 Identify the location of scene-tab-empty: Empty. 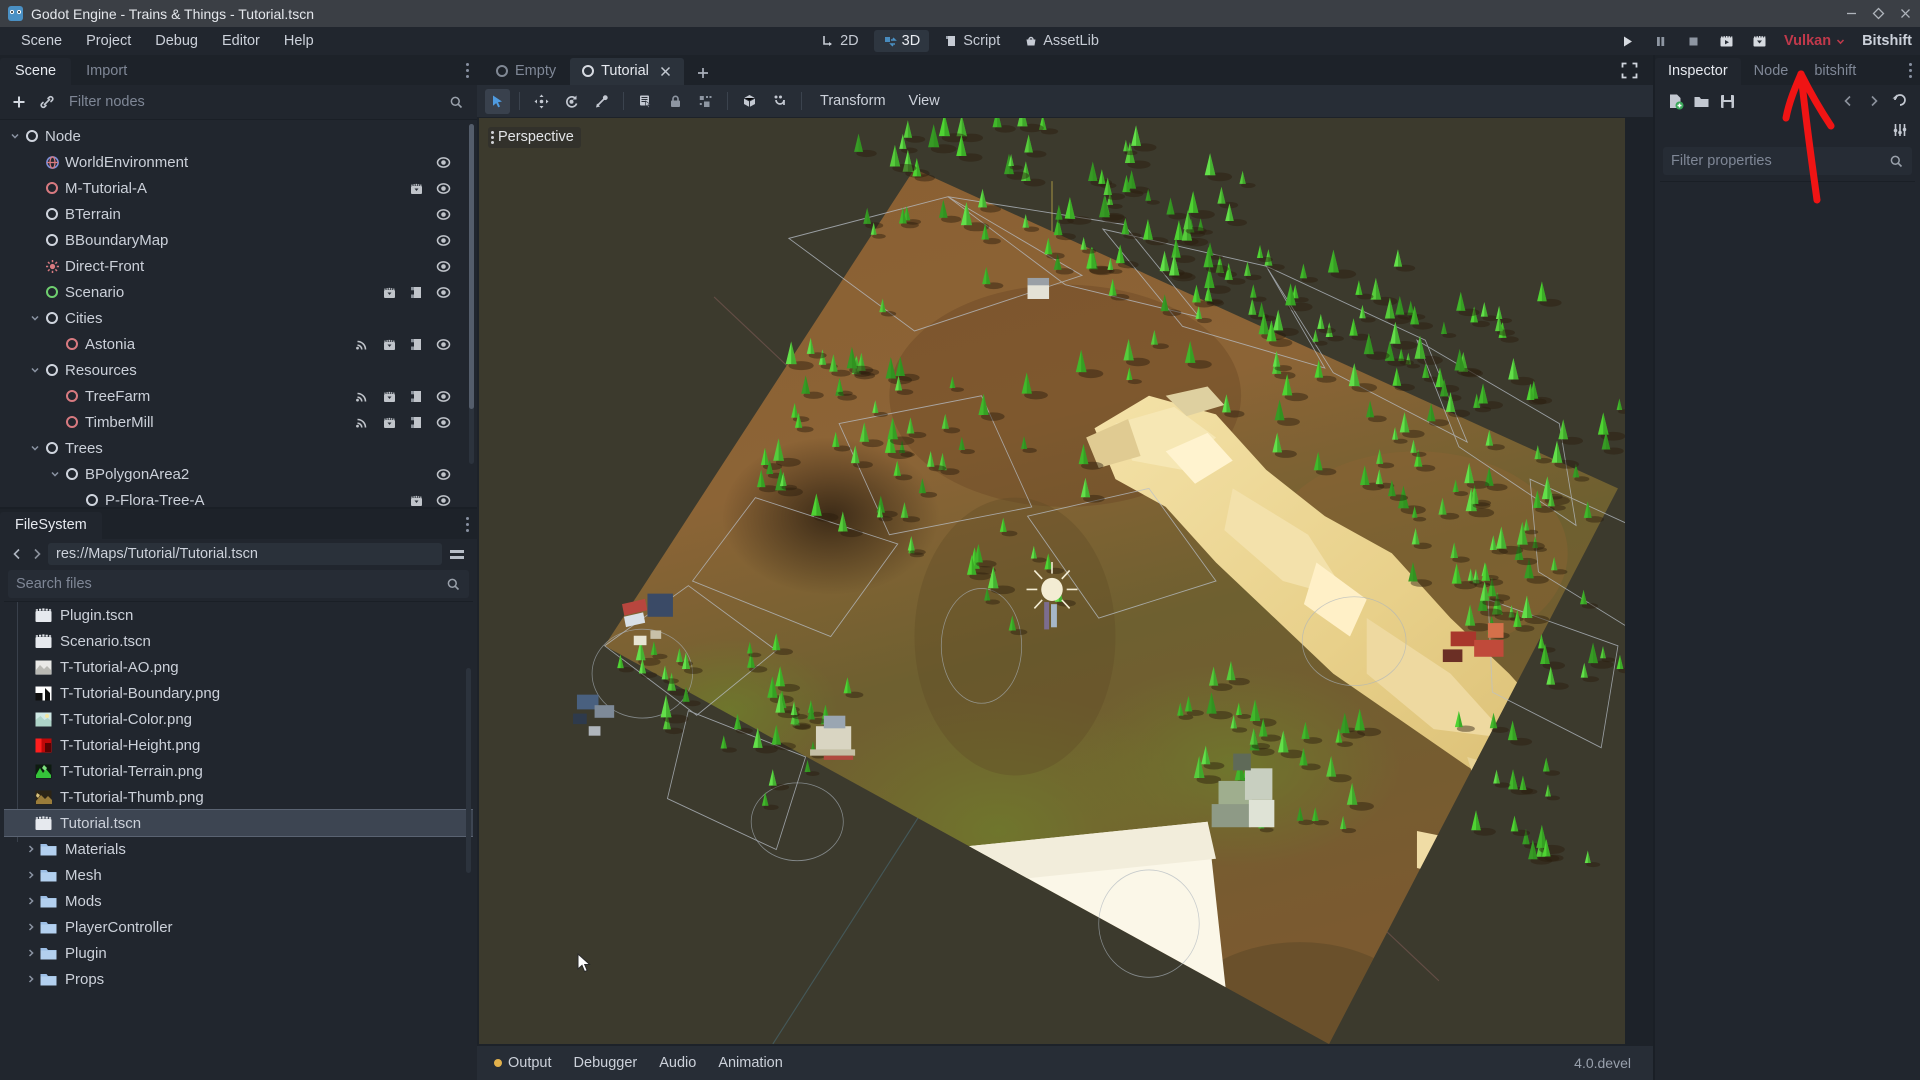
(526, 71).